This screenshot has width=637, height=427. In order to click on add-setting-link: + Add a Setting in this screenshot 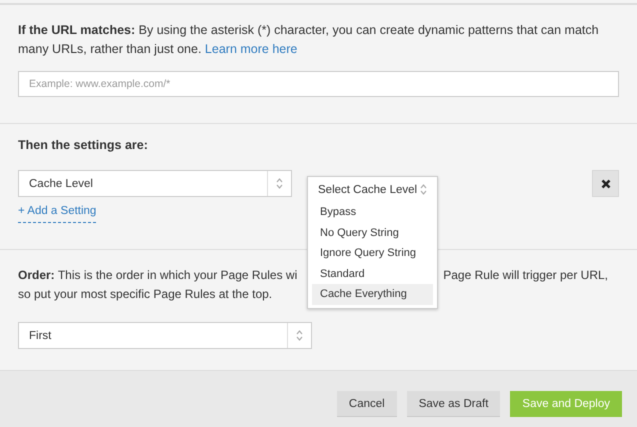, I will do `click(57, 214)`.